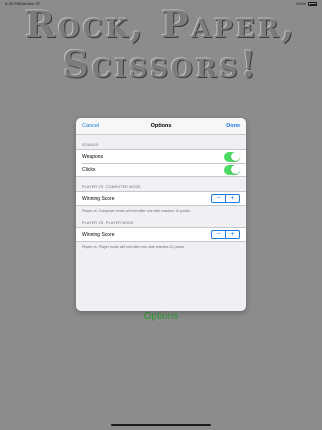 The height and width of the screenshot is (430, 322). Describe the element at coordinates (161, 316) in the screenshot. I see `options-link: Options` at that location.